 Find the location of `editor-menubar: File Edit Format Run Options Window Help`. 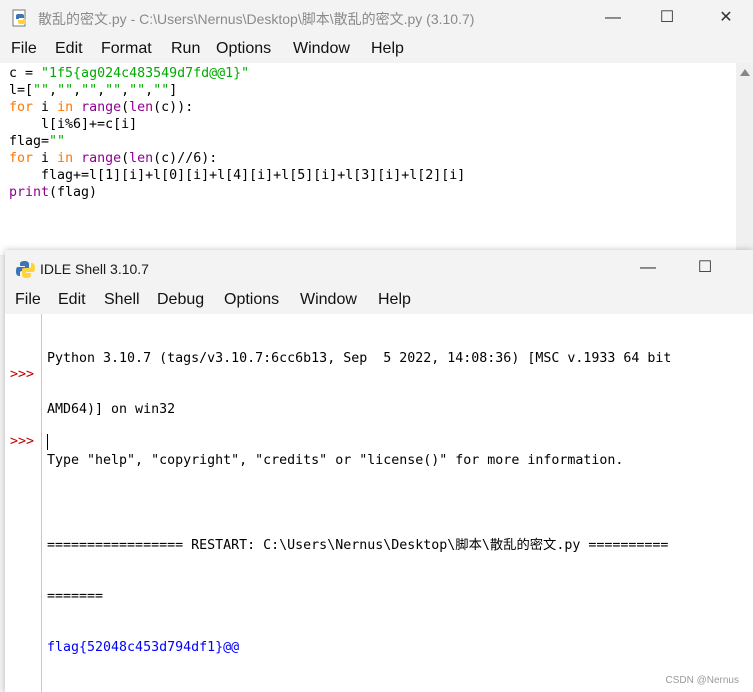

editor-menubar: File Edit Format Run Options Window Help is located at coordinates (376, 50).